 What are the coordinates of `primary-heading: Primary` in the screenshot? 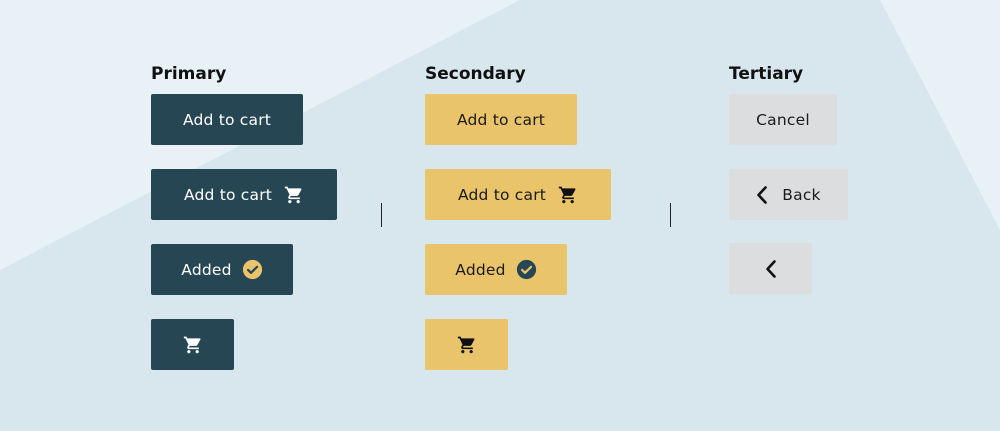 It's located at (189, 74).